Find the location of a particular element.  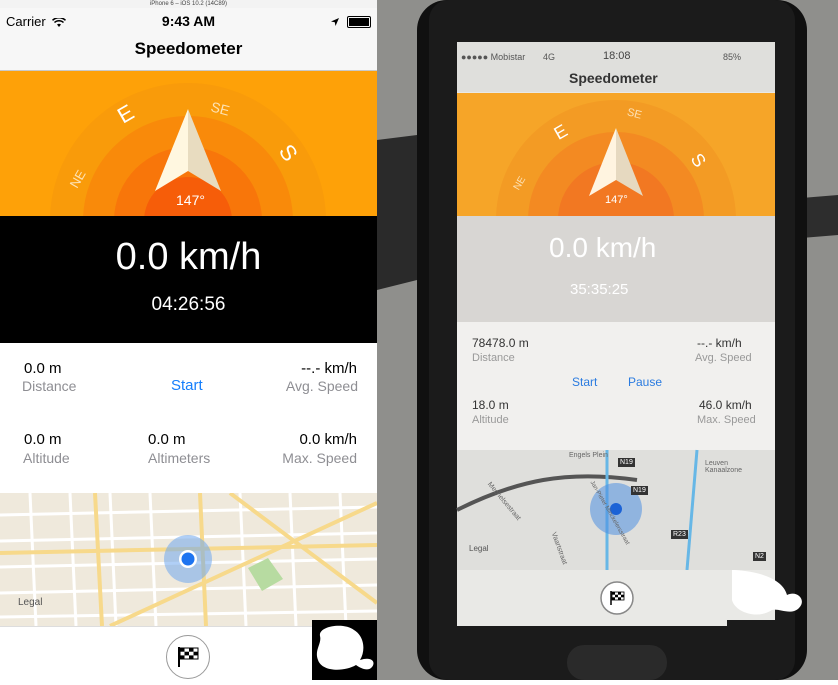

nav-title: Speedometer is located at coordinates (188, 48).